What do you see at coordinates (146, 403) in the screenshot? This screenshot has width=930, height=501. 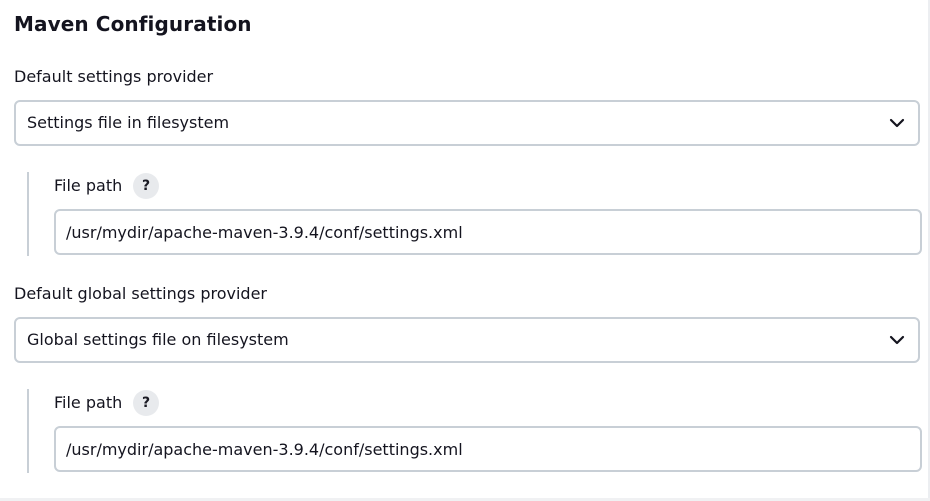 I see `global-settings-file-path-help-icon: ?` at bounding box center [146, 403].